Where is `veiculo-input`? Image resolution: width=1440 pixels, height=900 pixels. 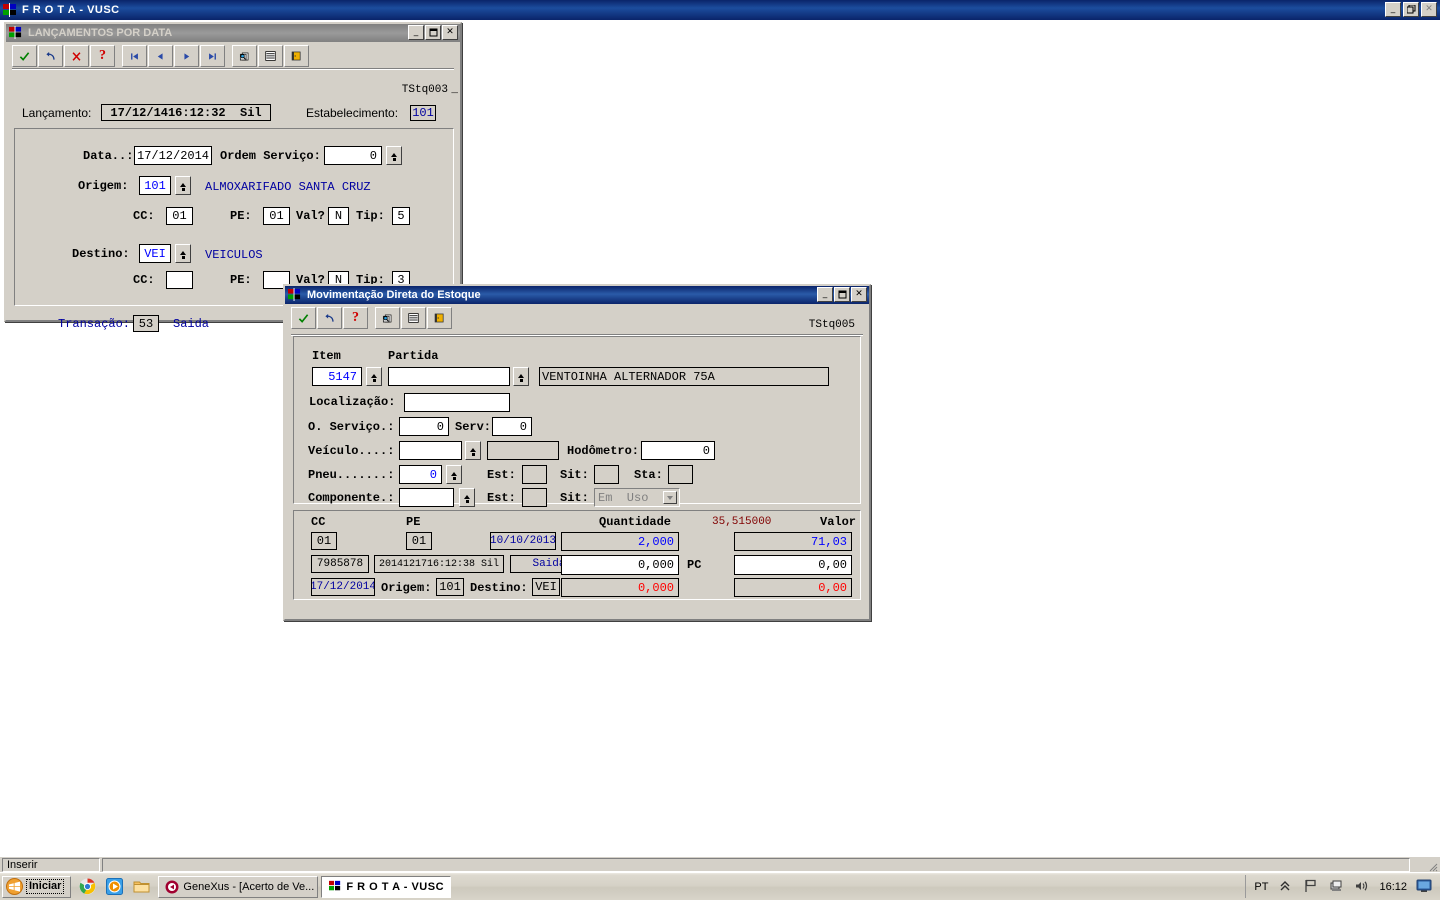
veiculo-input is located at coordinates (430, 450).